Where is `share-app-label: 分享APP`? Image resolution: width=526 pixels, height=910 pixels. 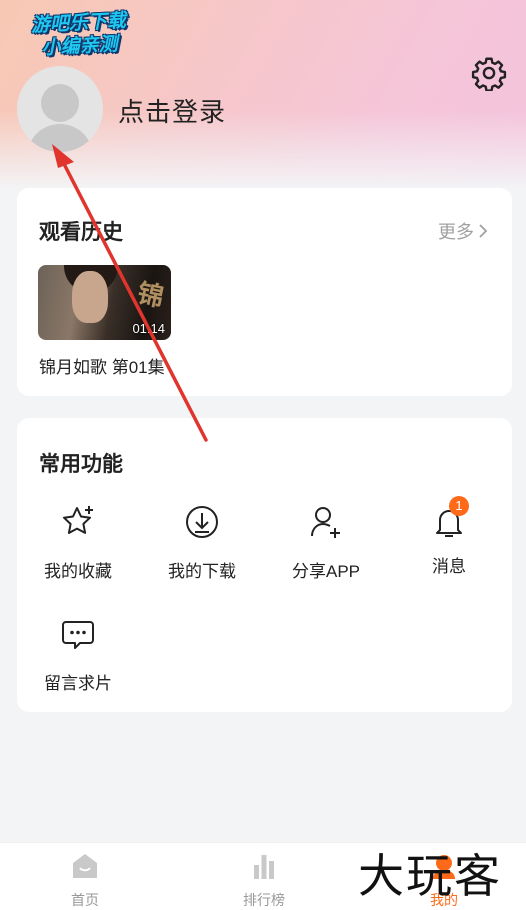
share-app-label: 分享APP is located at coordinates (326, 571).